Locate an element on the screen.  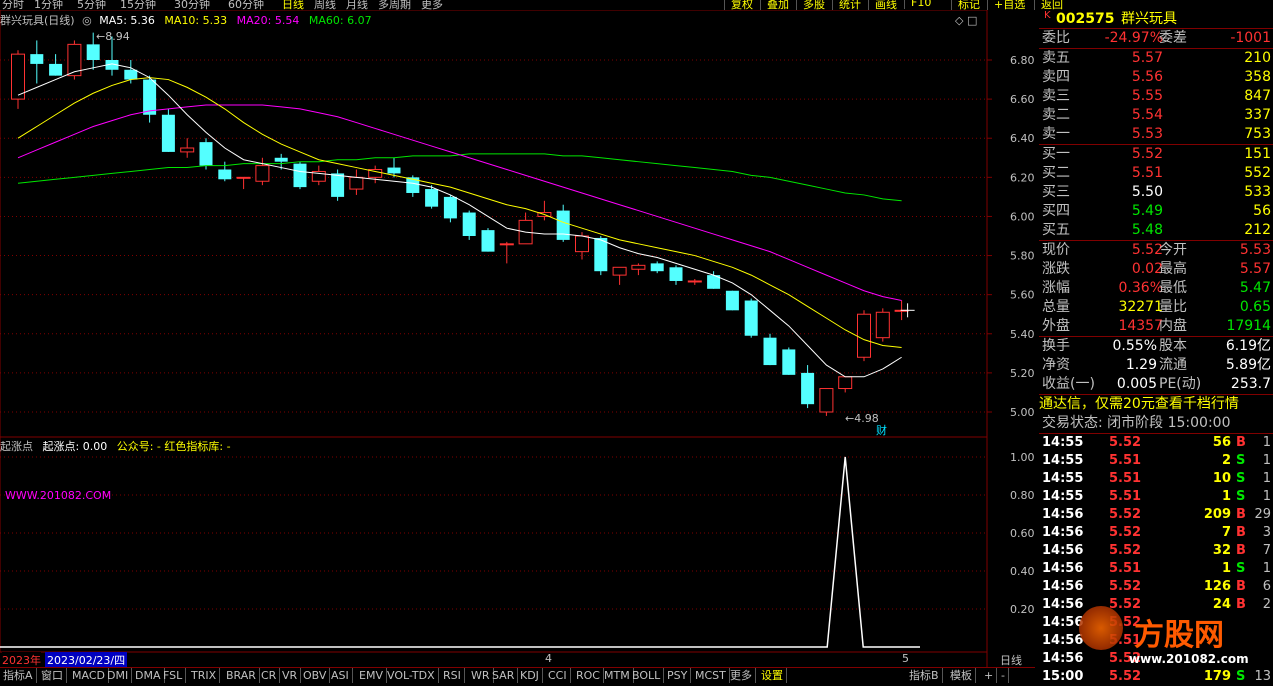
tick-side: S is located at coordinates (1241, 496).